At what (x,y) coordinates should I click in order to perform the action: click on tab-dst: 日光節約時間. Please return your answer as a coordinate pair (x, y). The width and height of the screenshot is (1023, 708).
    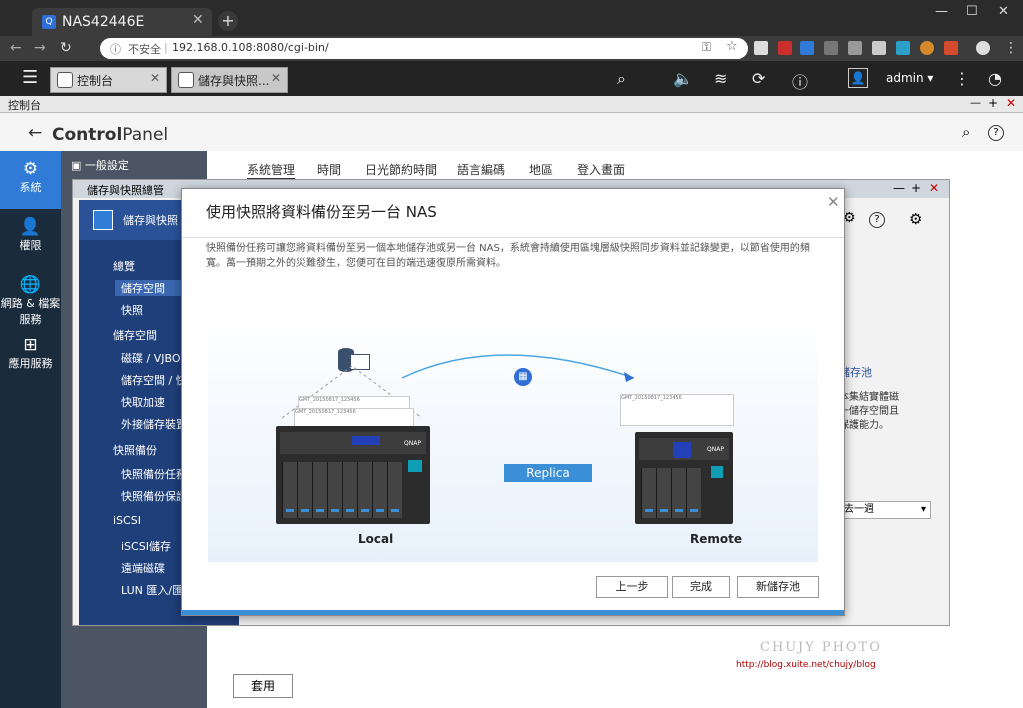
    Looking at the image, I should click on (401, 169).